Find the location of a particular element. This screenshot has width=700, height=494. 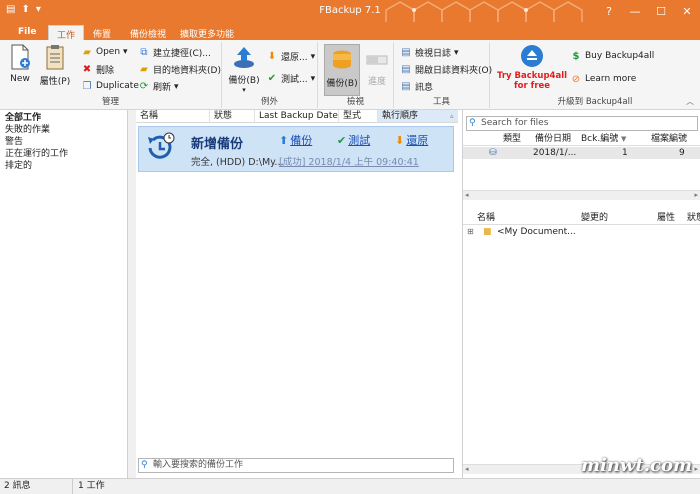

backup-button: 備份(B) ▾ is located at coordinates (244, 69).